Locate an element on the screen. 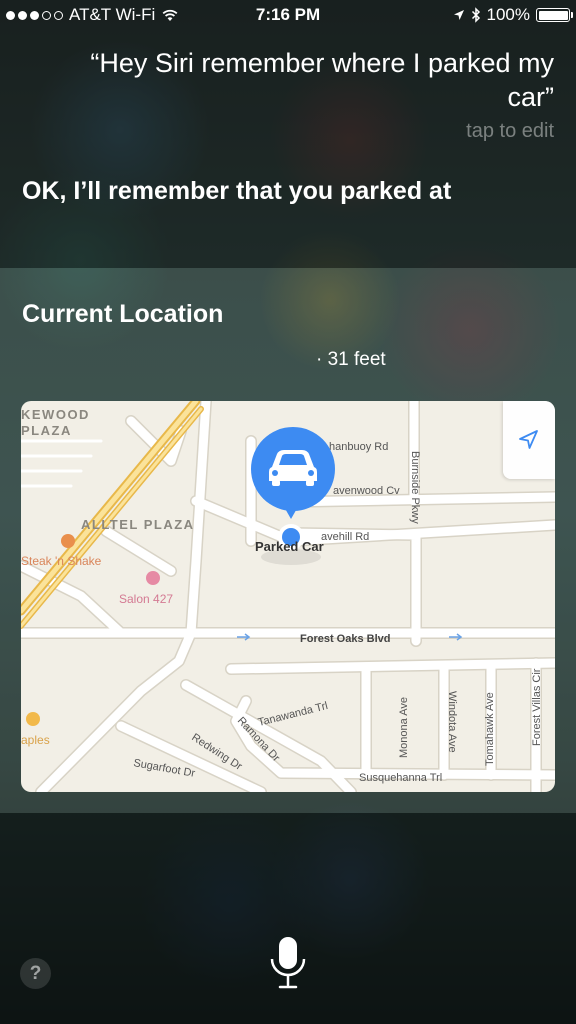  help-button: ? is located at coordinates (35, 973).